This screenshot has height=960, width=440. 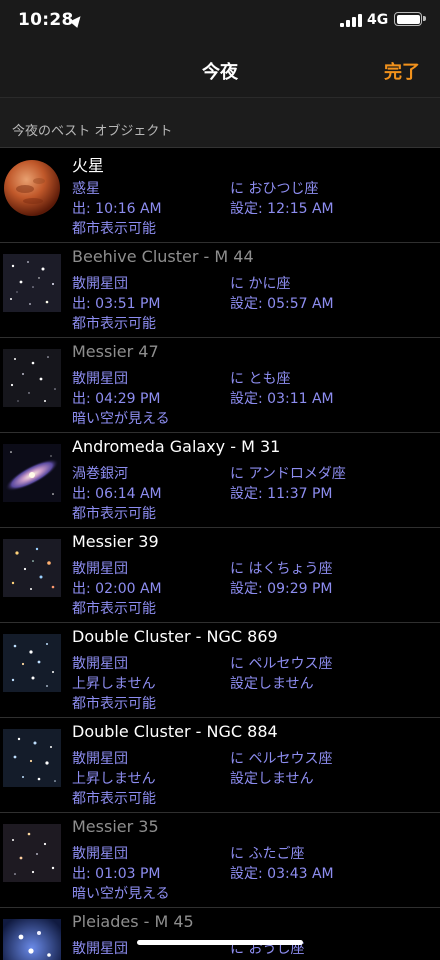 I want to click on object-constellation: に アンドロメダ座, so click(x=288, y=474).